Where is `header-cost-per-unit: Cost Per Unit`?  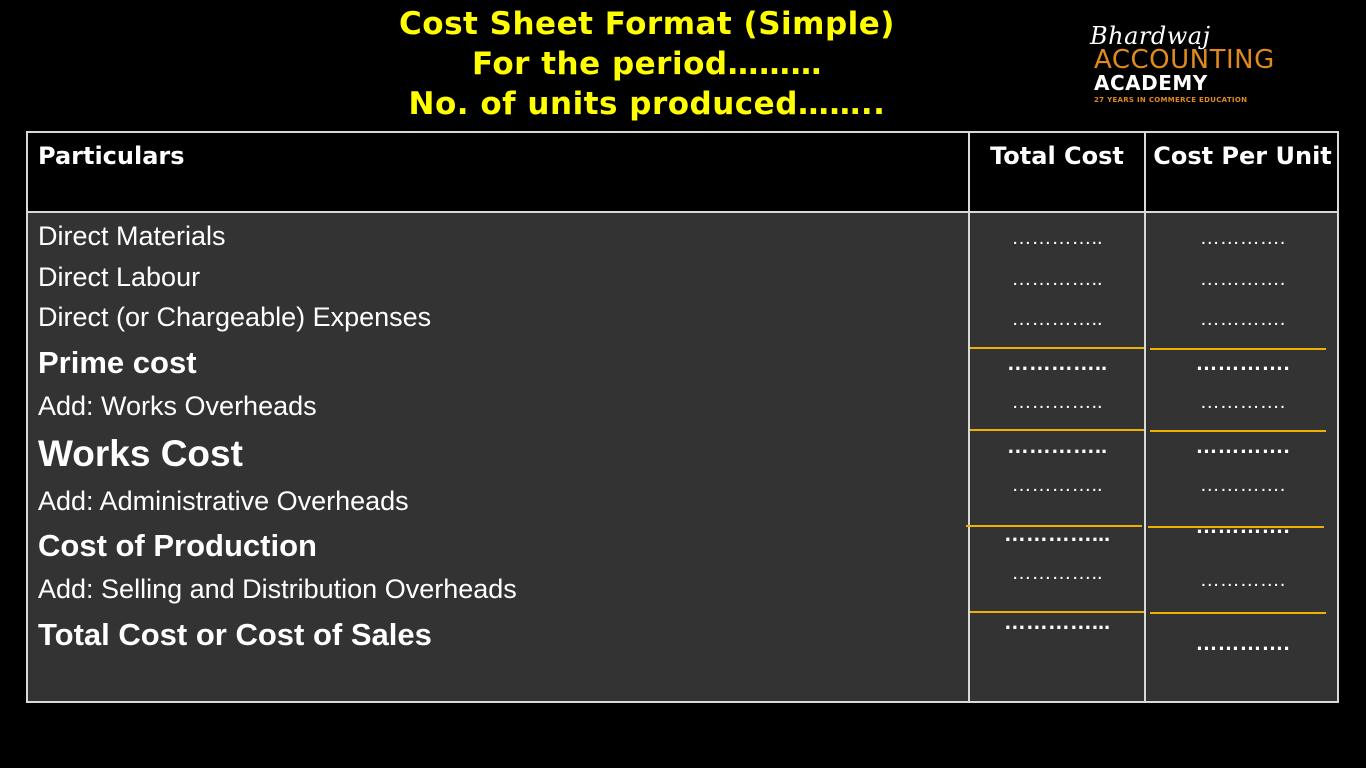
header-cost-per-unit: Cost Per Unit is located at coordinates (1242, 156).